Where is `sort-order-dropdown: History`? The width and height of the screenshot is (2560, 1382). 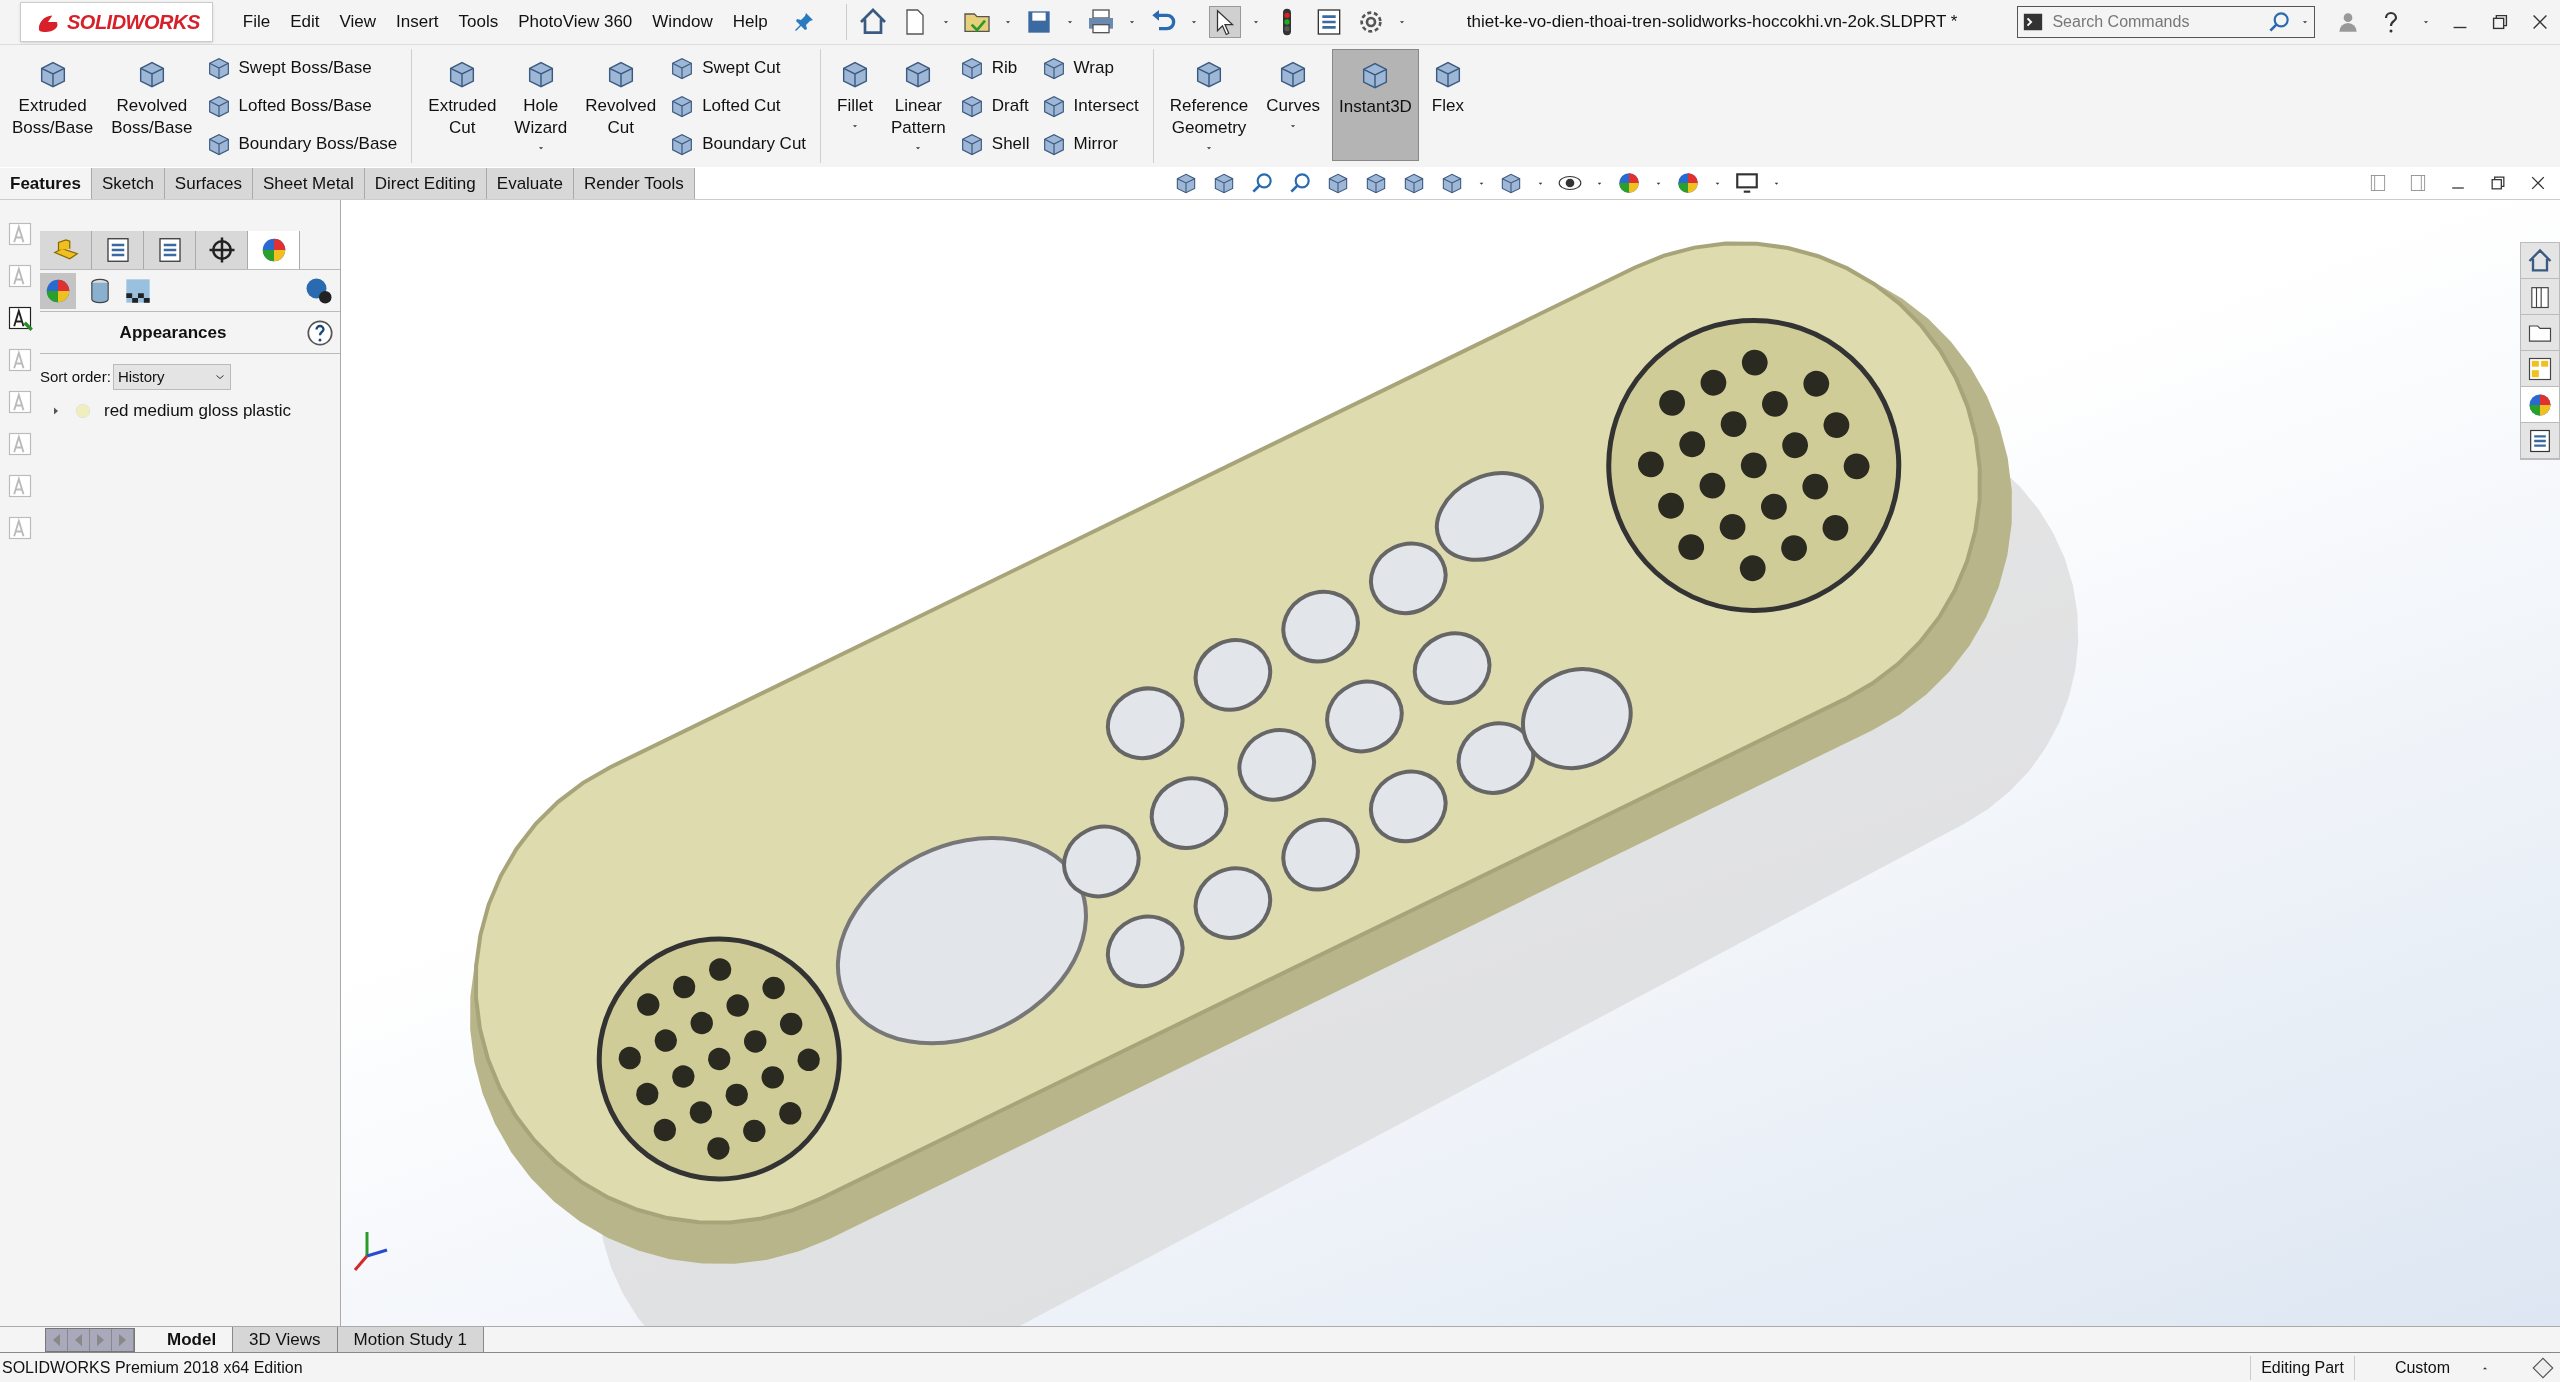 sort-order-dropdown: History is located at coordinates (171, 377).